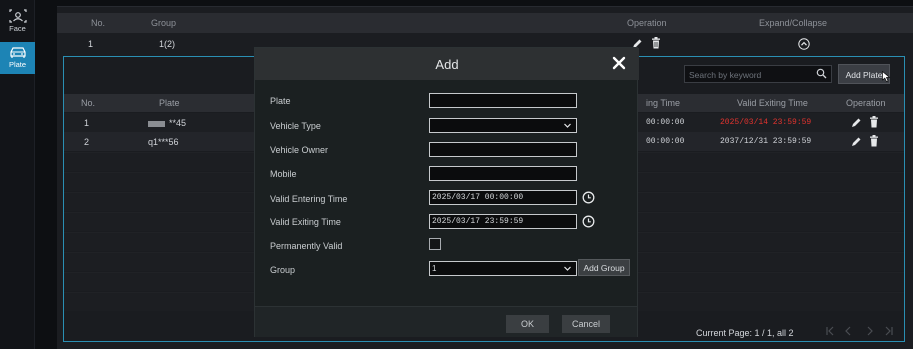  What do you see at coordinates (306, 246) in the screenshot?
I see `permanent-label: Permanently Valid` at bounding box center [306, 246].